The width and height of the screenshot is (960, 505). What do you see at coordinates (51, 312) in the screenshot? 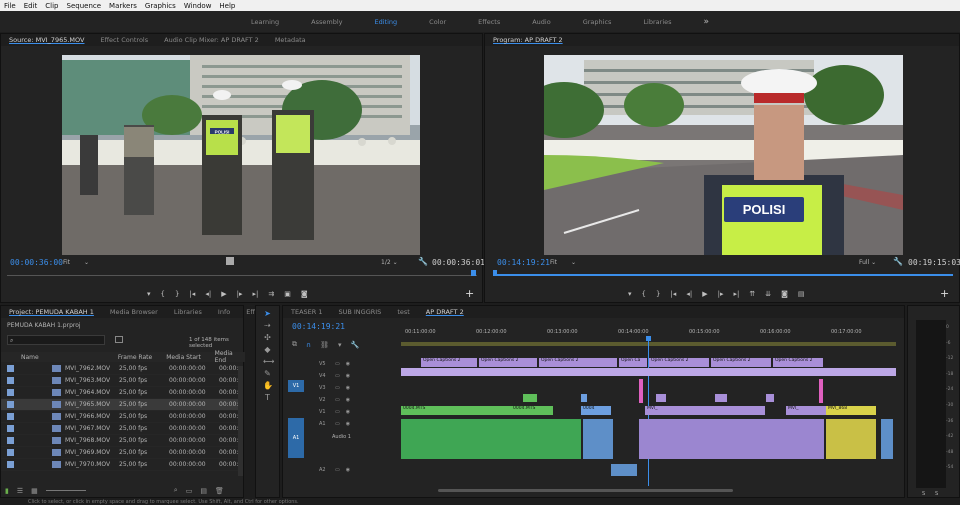
I see `tab-project: Project: PEMUDA KABAH 1` at bounding box center [51, 312].